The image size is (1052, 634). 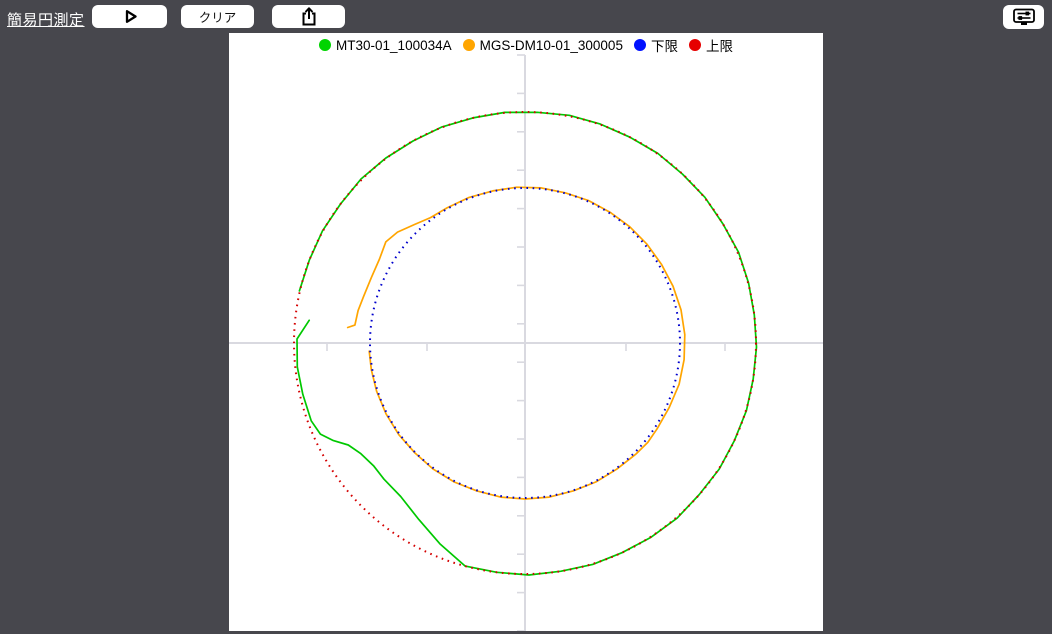 I want to click on top-toolbar: 簡易円測定 クリア, so click(x=526, y=16).